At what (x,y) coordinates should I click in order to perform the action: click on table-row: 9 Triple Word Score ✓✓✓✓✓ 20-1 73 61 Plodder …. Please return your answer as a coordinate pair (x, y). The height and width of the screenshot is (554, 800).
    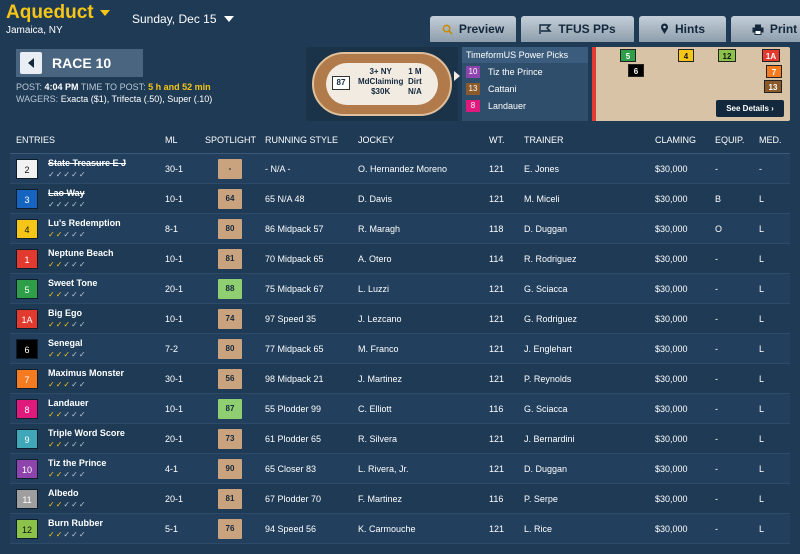
    Looking at the image, I should click on (400, 439).